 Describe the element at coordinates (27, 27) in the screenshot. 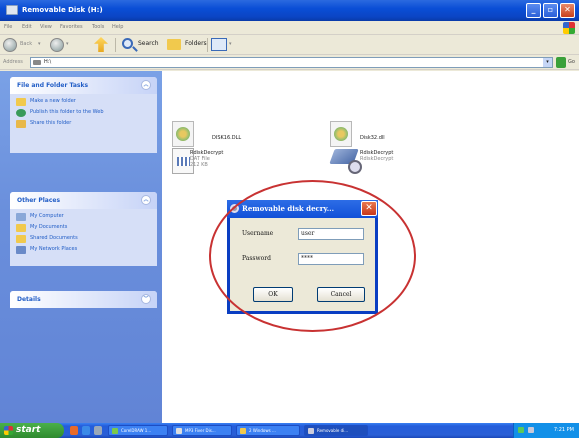

I see `menu-edit: Edit` at that location.